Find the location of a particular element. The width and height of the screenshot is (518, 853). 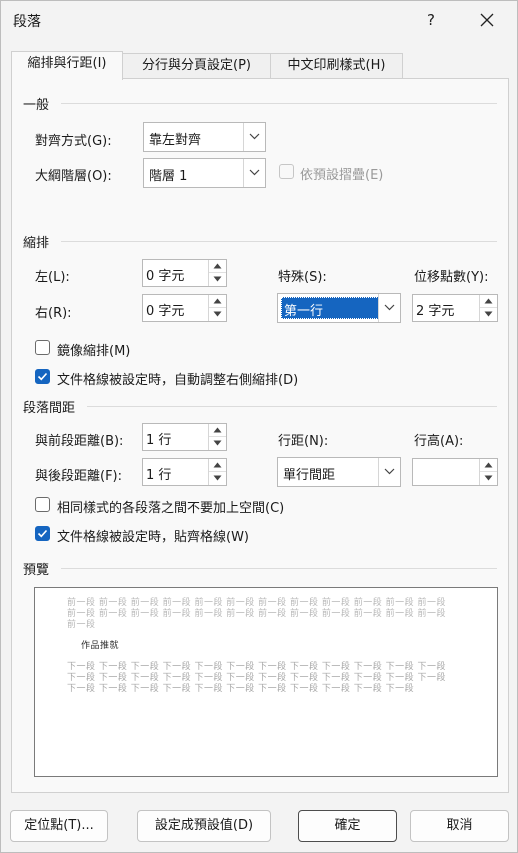

special-indent-value: 第一行 is located at coordinates (304, 311).